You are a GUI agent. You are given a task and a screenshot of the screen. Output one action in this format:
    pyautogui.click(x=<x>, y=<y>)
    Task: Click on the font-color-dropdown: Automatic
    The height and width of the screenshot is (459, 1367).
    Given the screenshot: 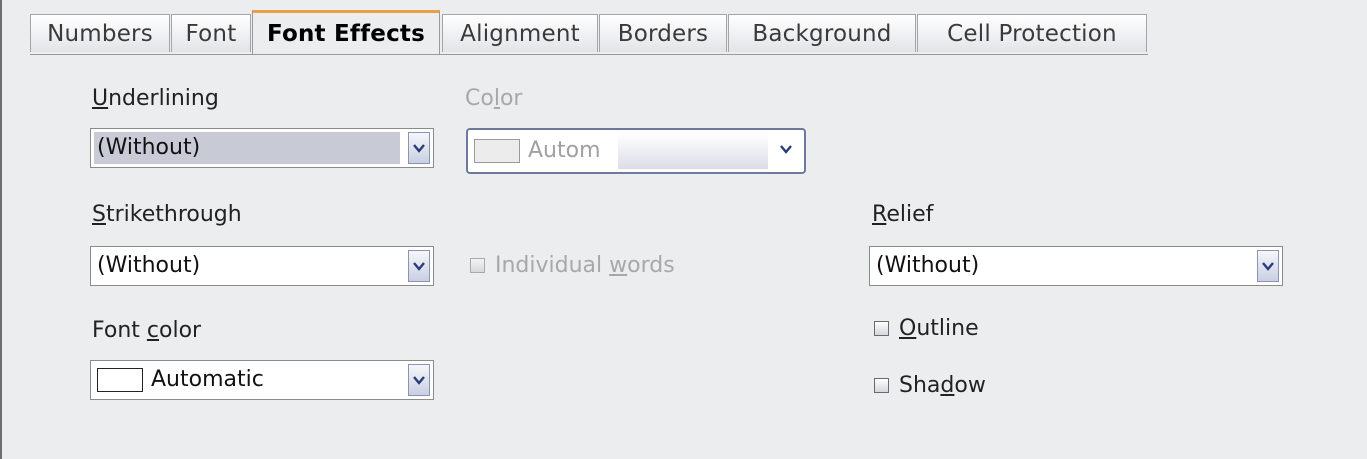 What is the action you would take?
    pyautogui.click(x=262, y=380)
    